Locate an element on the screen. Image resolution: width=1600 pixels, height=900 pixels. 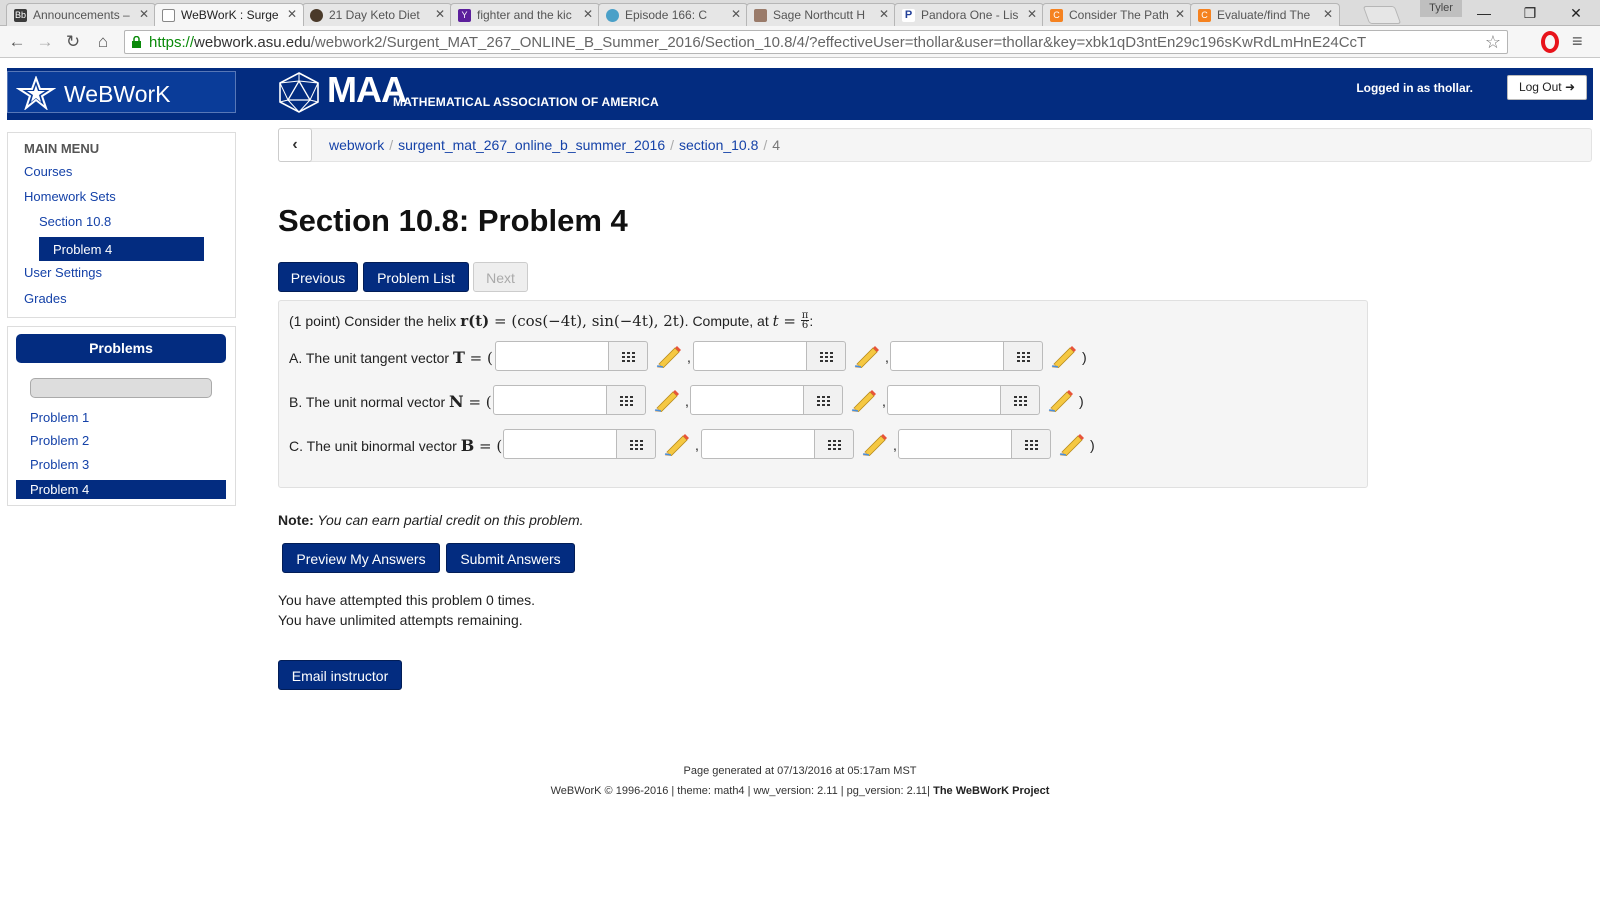
lock-icon is located at coordinates (136, 42).